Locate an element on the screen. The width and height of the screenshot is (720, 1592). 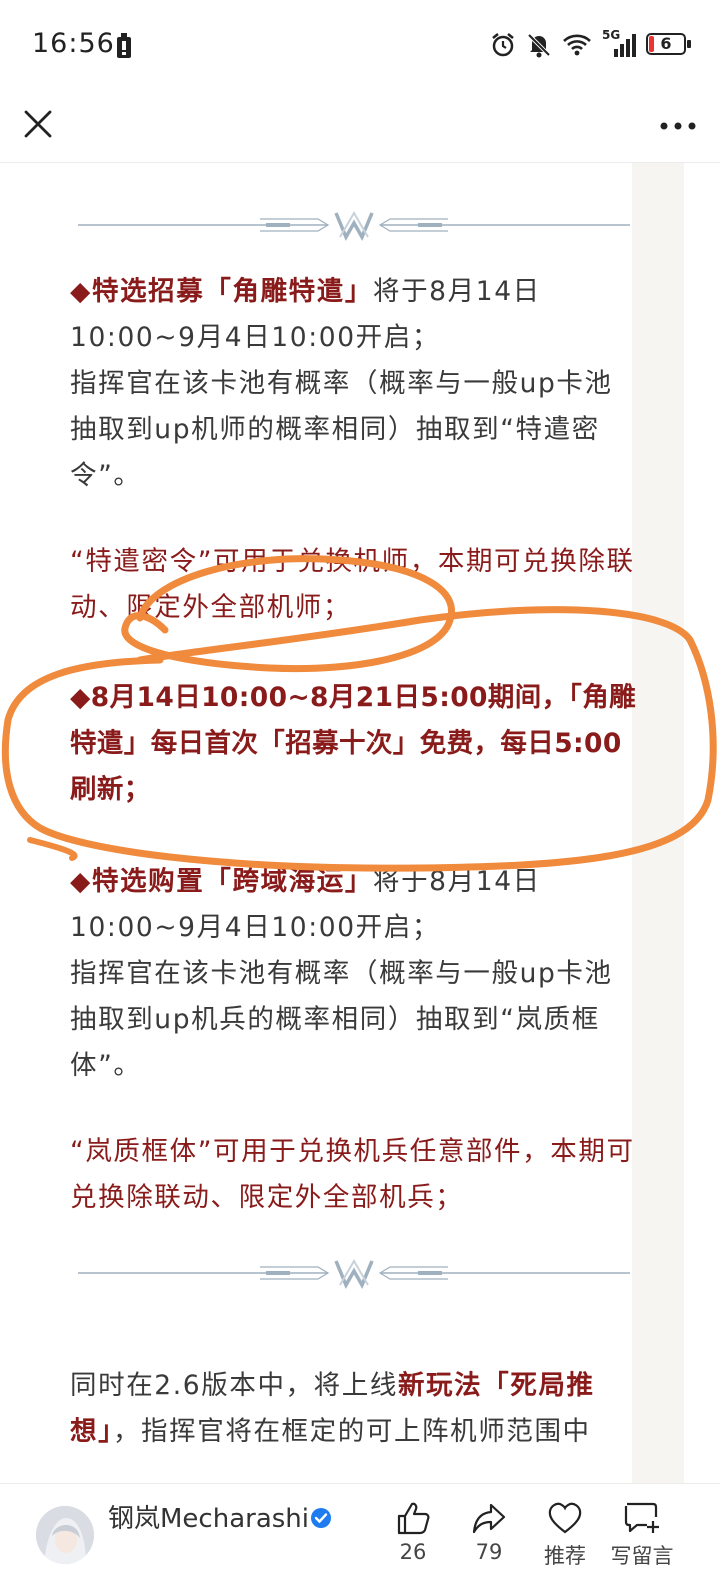
like-button: 26 is located at coordinates (413, 1532).